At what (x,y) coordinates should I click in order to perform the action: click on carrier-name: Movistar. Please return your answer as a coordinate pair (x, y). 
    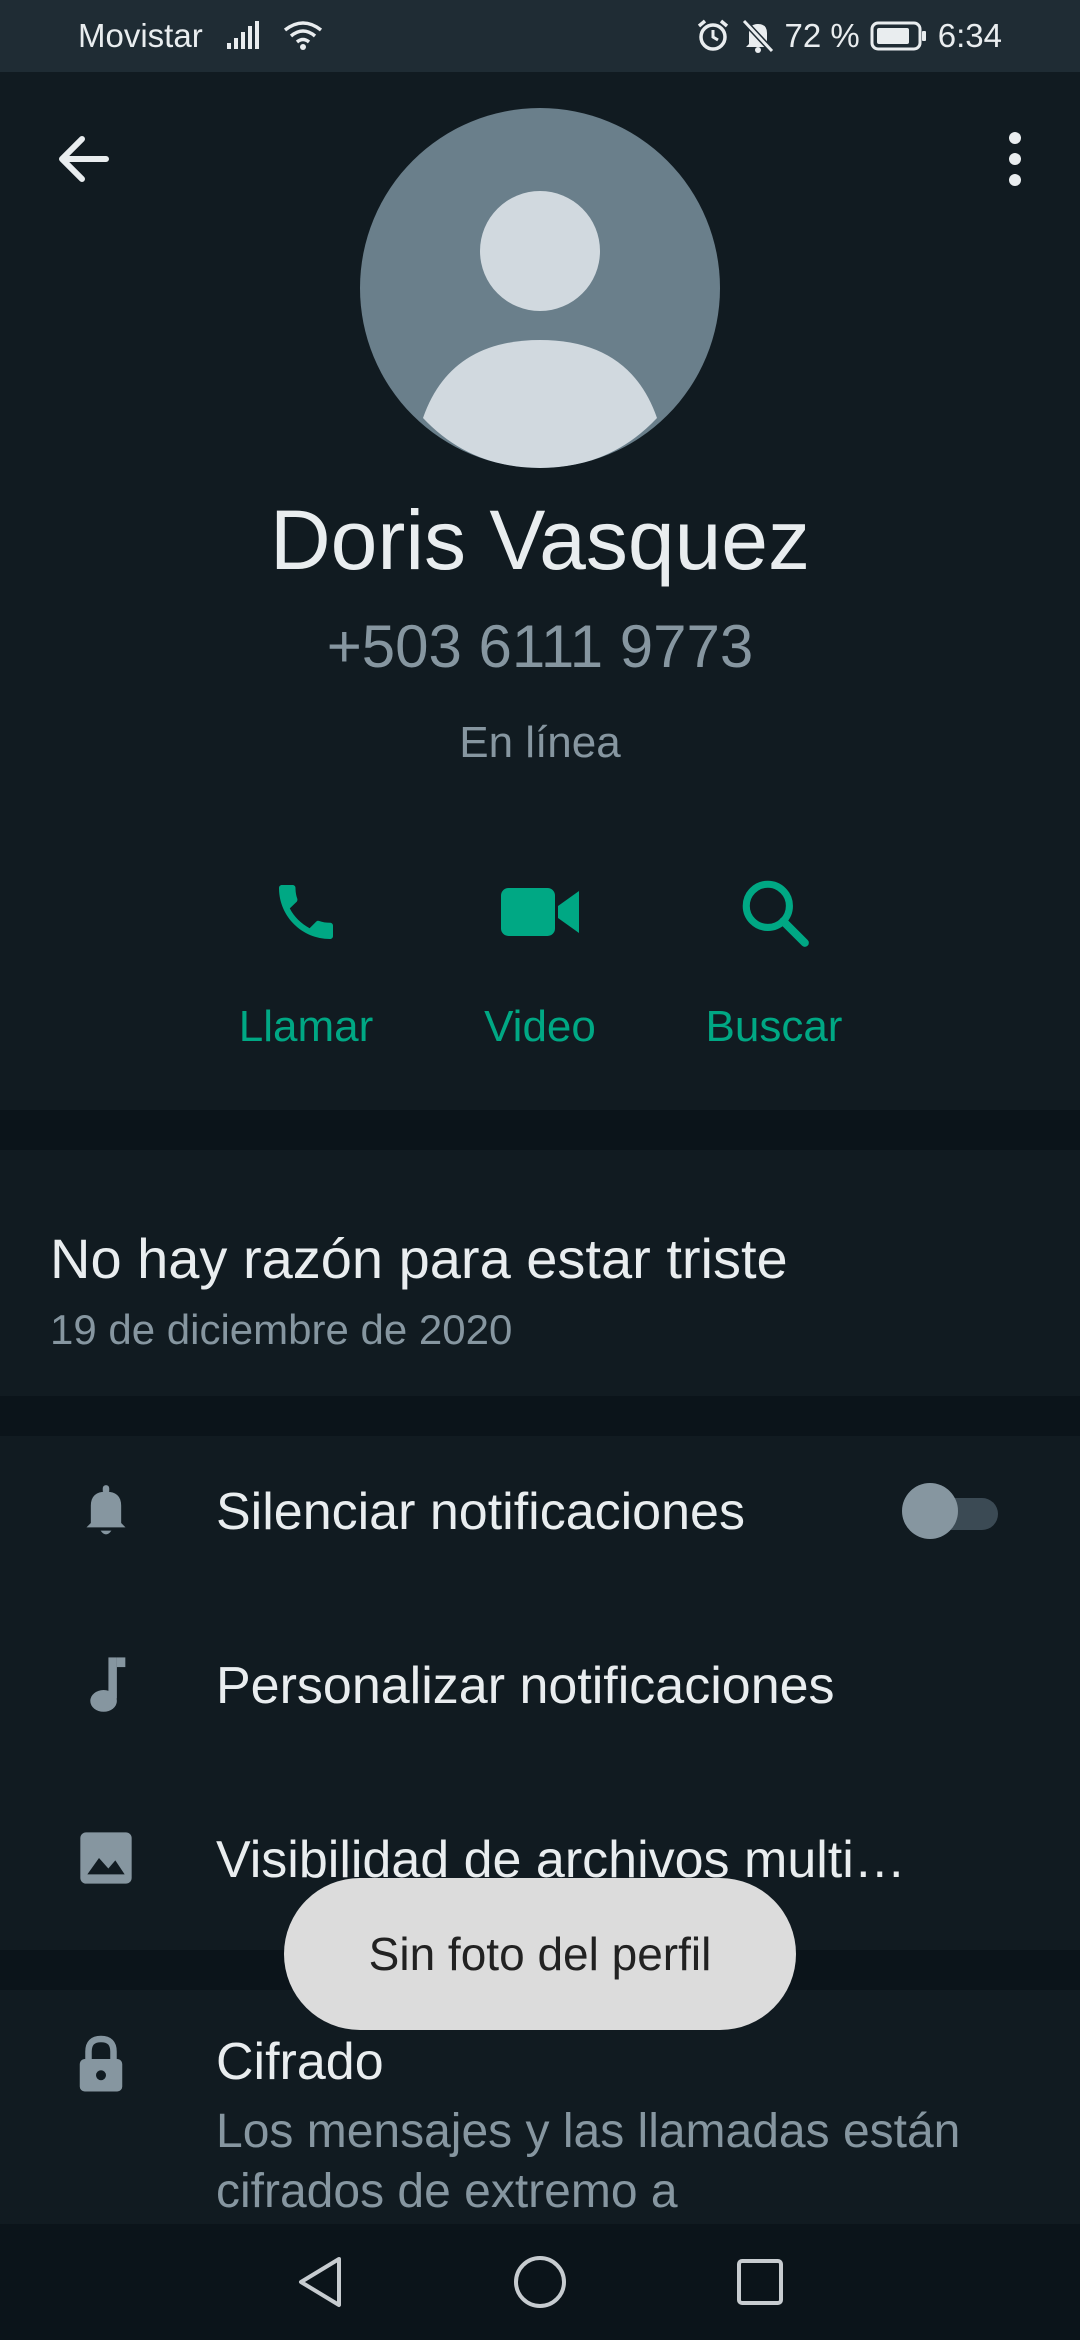
    Looking at the image, I should click on (140, 35).